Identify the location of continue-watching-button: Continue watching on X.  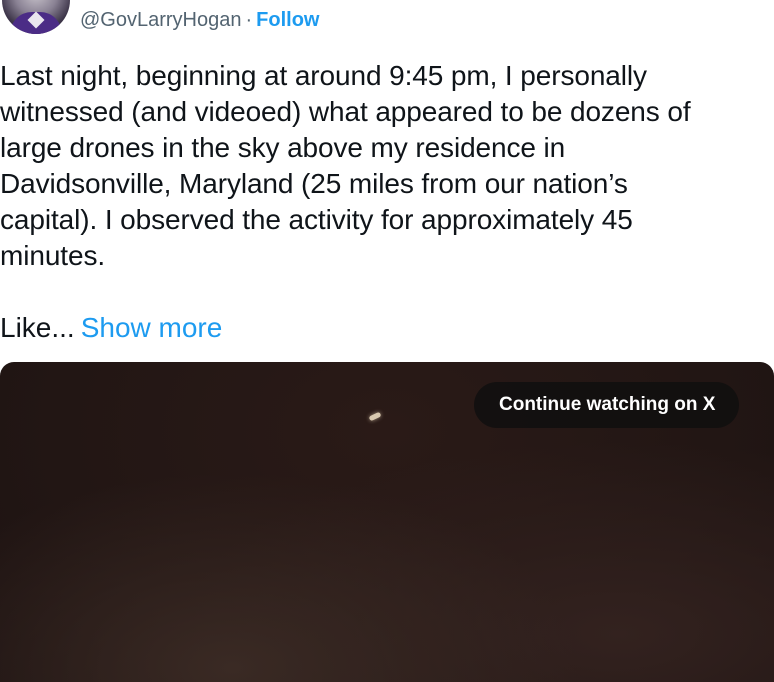
(607, 405).